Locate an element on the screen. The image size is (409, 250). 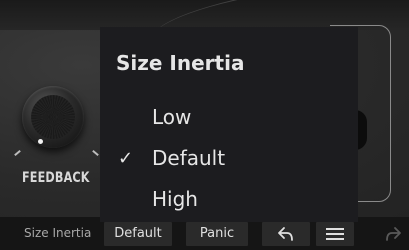
redo-icon is located at coordinates (393, 234).